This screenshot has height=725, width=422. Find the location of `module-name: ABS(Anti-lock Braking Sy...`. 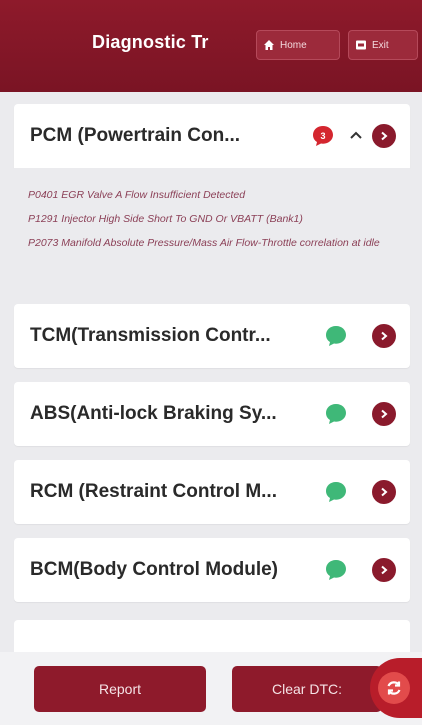

module-name: ABS(Anti-lock Braking Sy... is located at coordinates (153, 413).